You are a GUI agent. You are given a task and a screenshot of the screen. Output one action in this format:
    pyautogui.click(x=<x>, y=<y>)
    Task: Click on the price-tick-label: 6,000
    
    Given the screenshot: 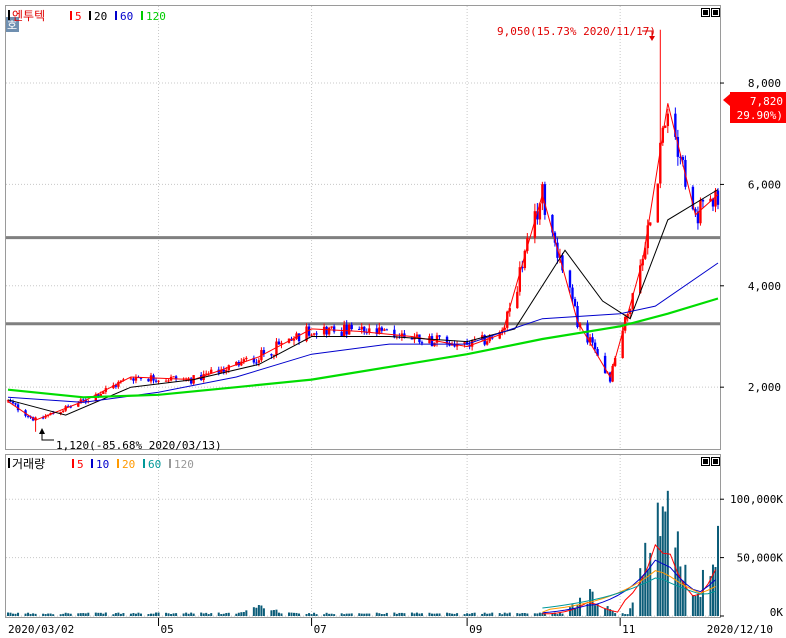 What is the action you would take?
    pyautogui.click(x=764, y=184)
    